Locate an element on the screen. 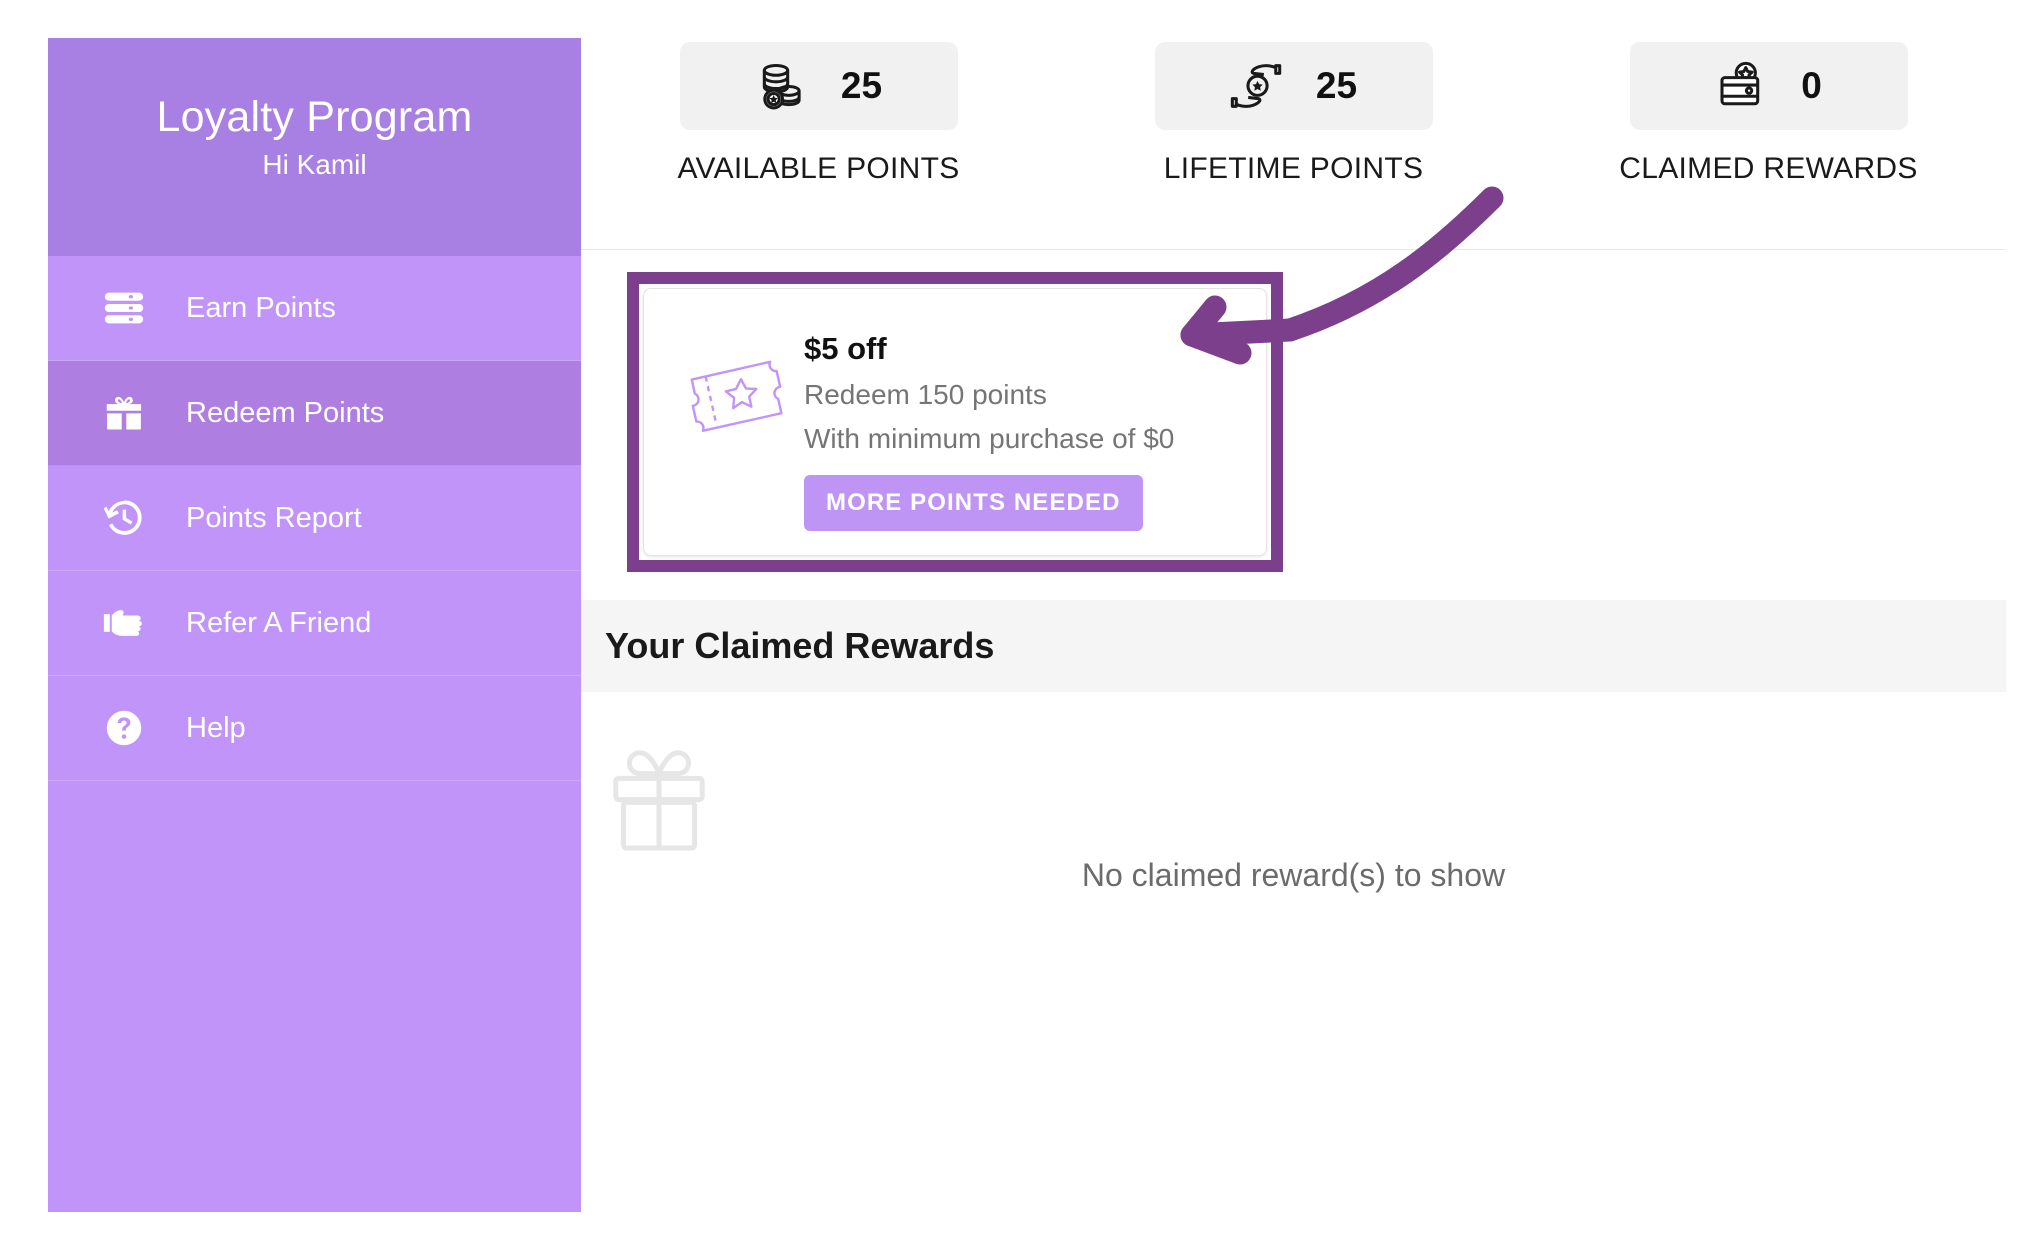 This screenshot has height=1254, width=2026. wallet-star-icon is located at coordinates (1743, 86).